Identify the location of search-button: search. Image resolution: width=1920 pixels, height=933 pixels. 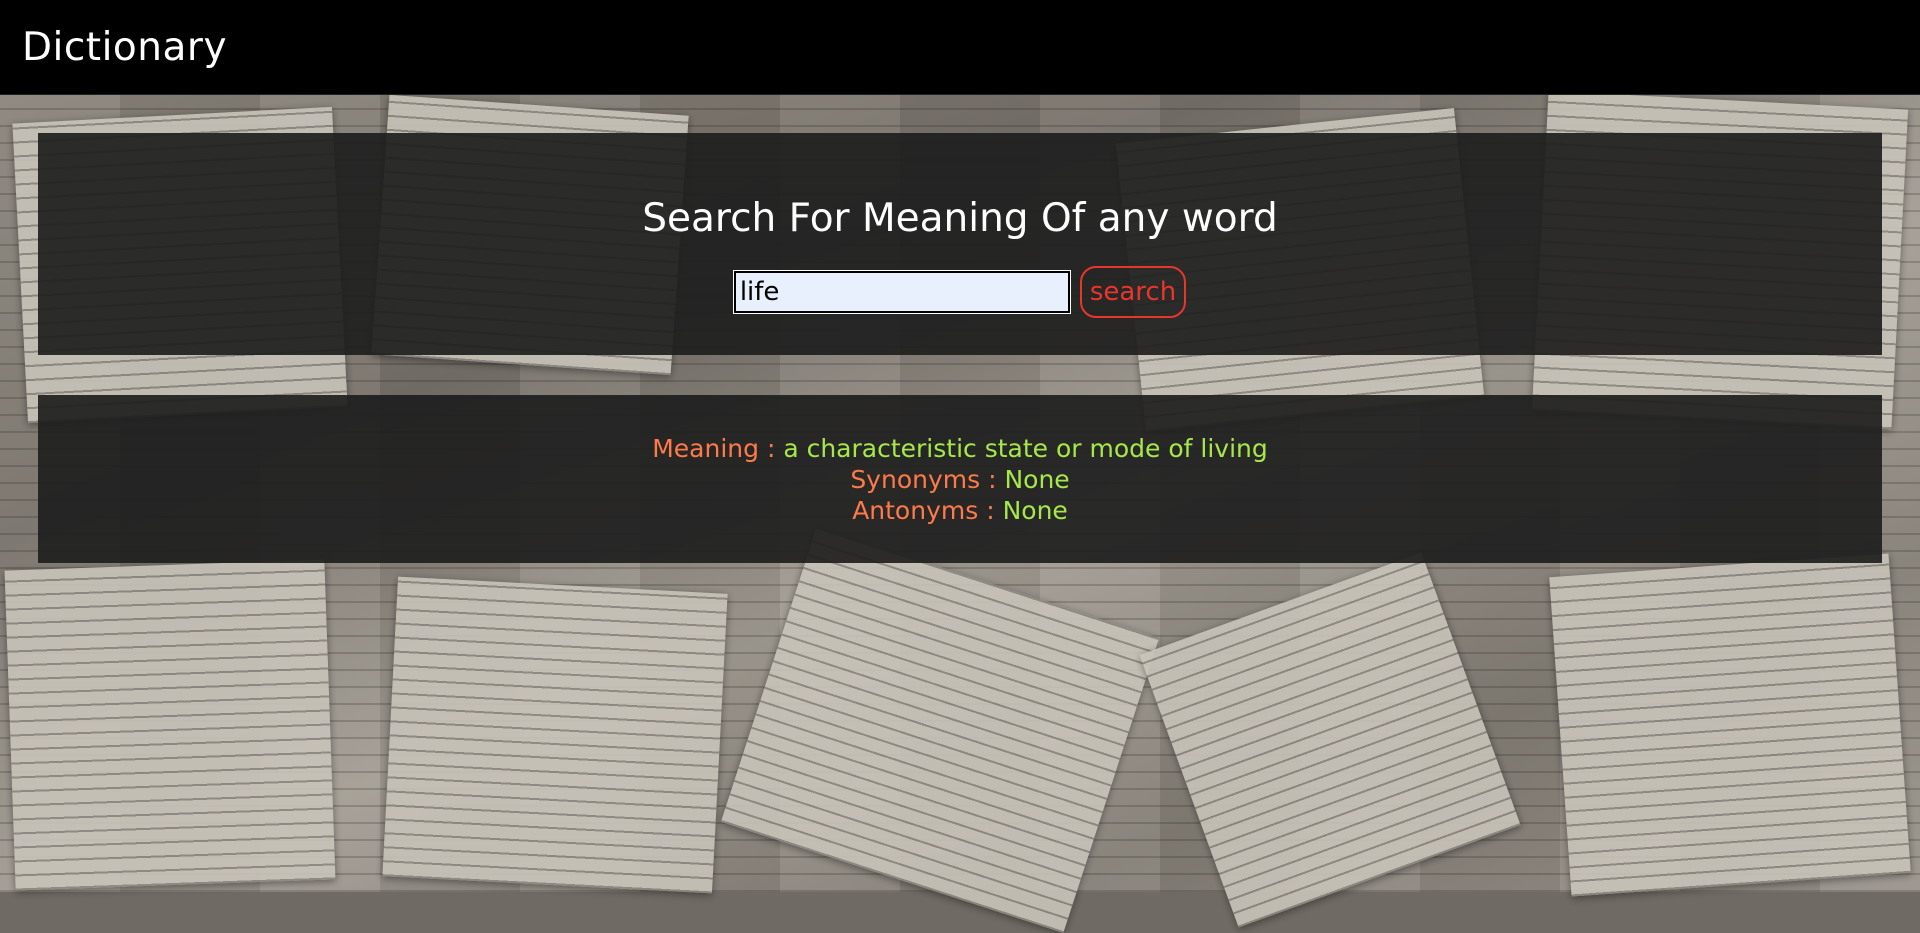
(1133, 292).